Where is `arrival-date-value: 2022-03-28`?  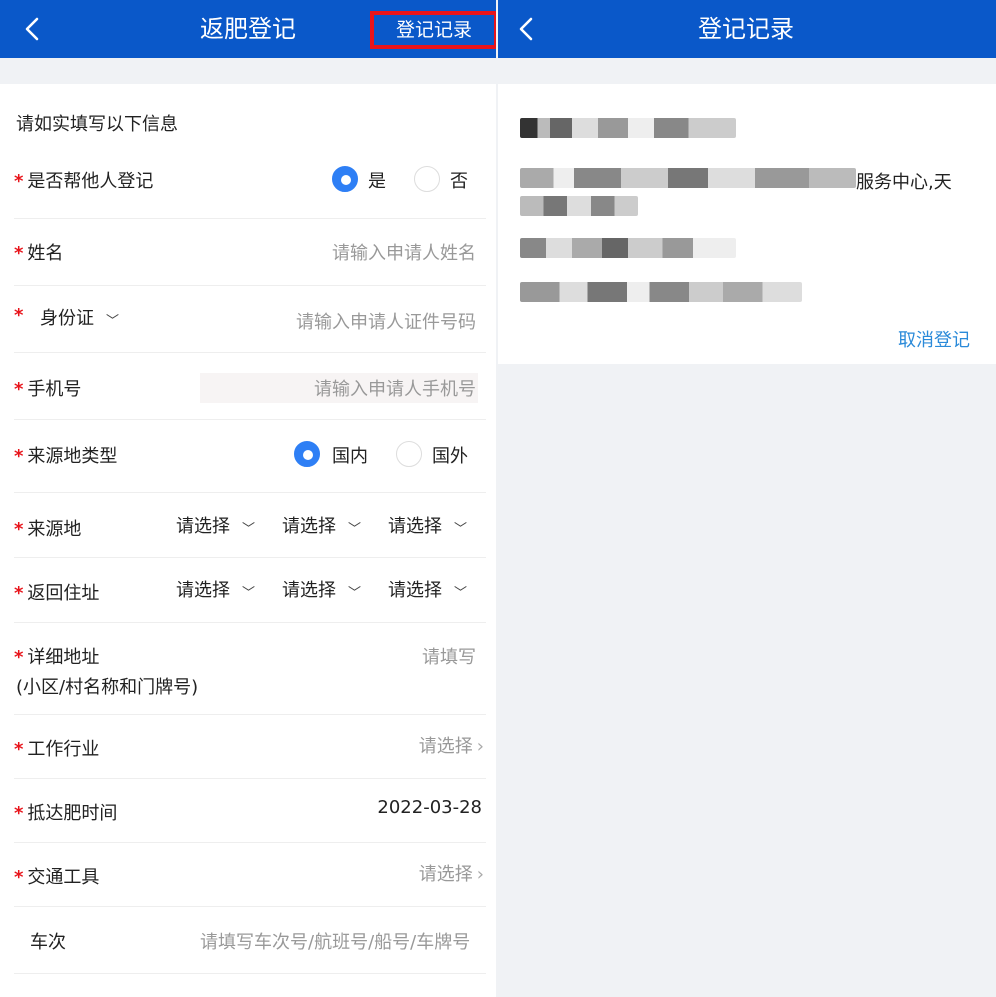 arrival-date-value: 2022-03-28 is located at coordinates (429, 807).